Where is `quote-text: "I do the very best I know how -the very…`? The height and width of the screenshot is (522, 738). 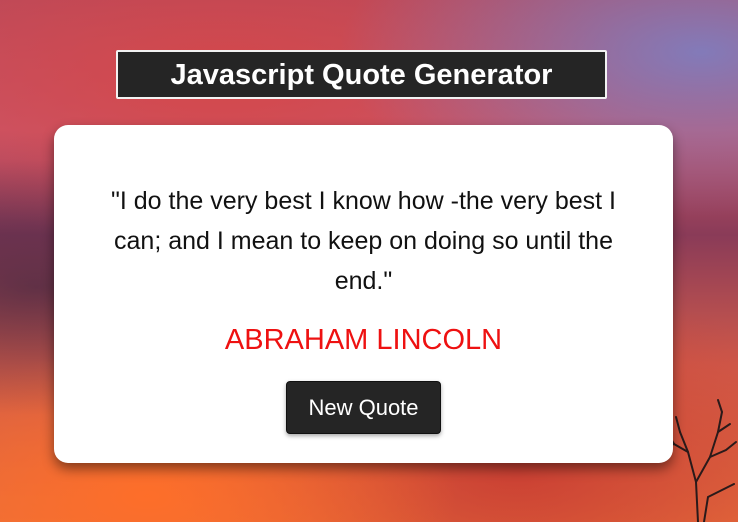
quote-text: "I do the very best I know how -the very… is located at coordinates (363, 241).